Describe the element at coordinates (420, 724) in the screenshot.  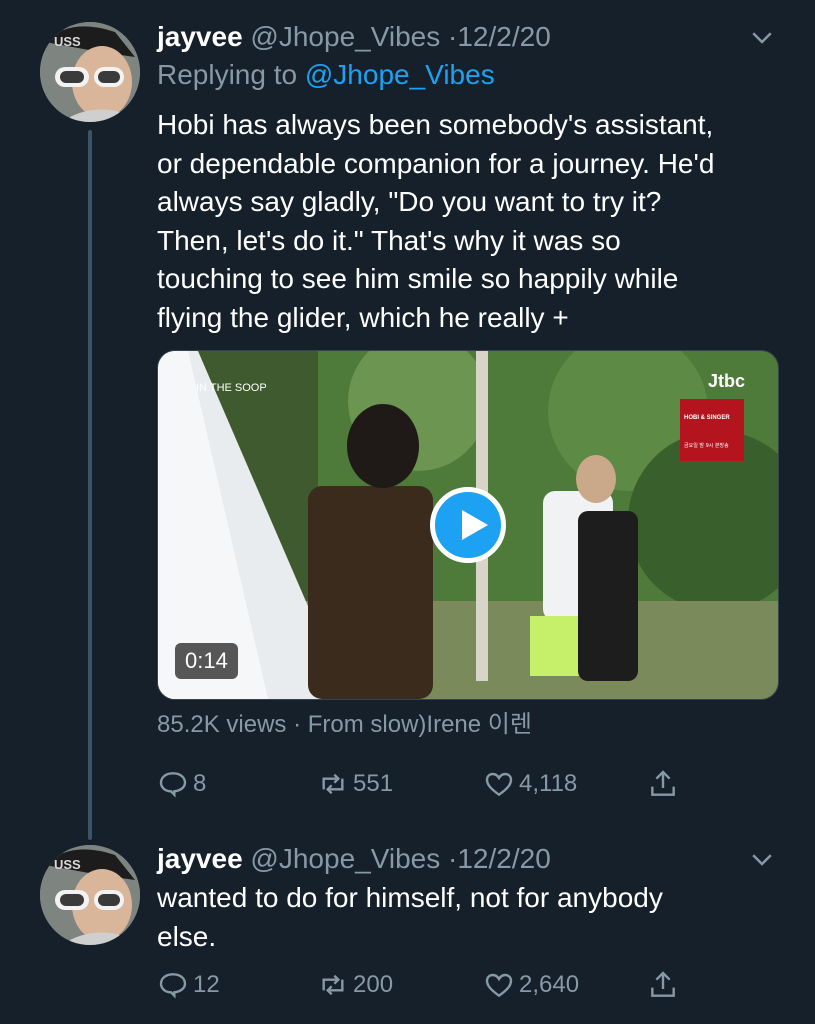
I see `video-source: From slow)Irene 이렌` at that location.